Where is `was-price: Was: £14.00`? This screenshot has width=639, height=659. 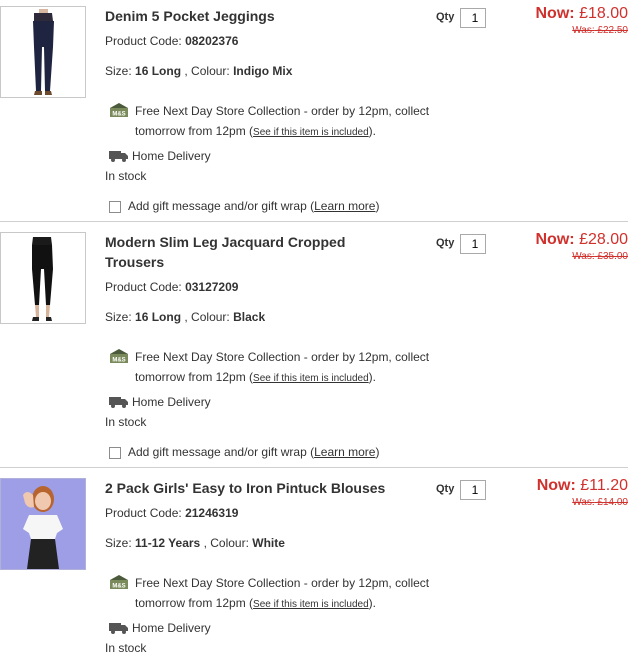 was-price: Was: £14.00 is located at coordinates (600, 502).